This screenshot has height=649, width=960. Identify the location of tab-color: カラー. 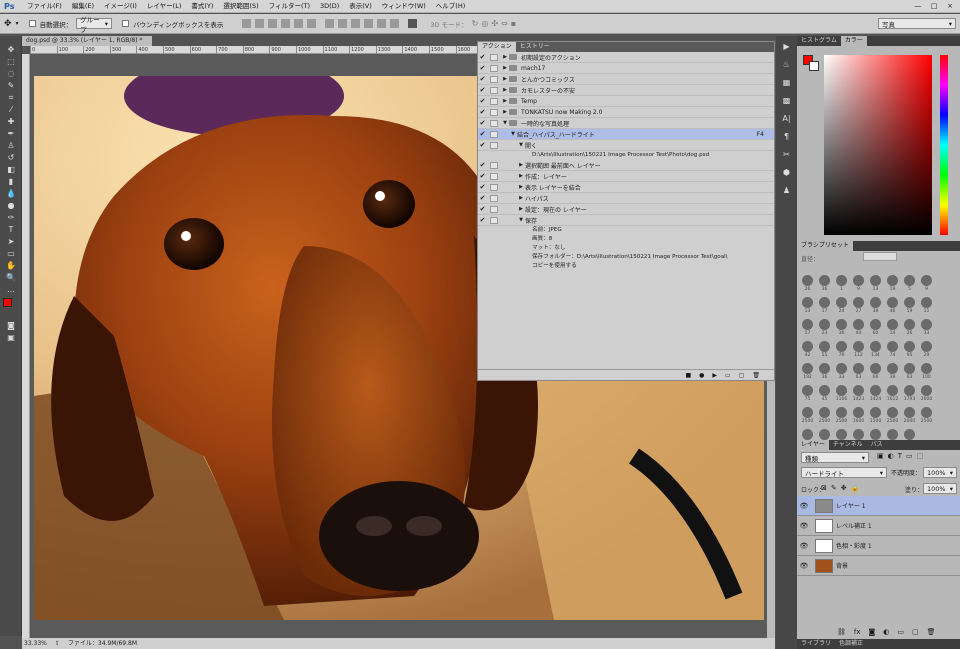
(853, 41).